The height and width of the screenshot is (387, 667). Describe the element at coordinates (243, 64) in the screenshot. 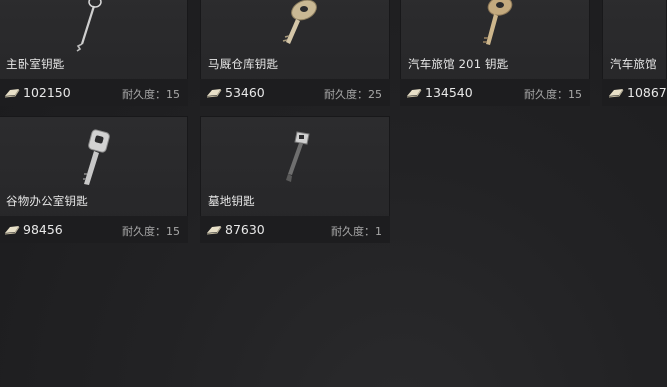

I see `key-name: 马厩仓库钥匙` at that location.